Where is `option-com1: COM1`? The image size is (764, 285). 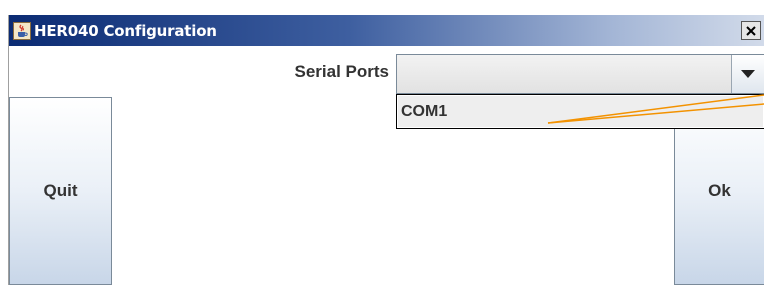 option-com1: COM1 is located at coordinates (580, 111).